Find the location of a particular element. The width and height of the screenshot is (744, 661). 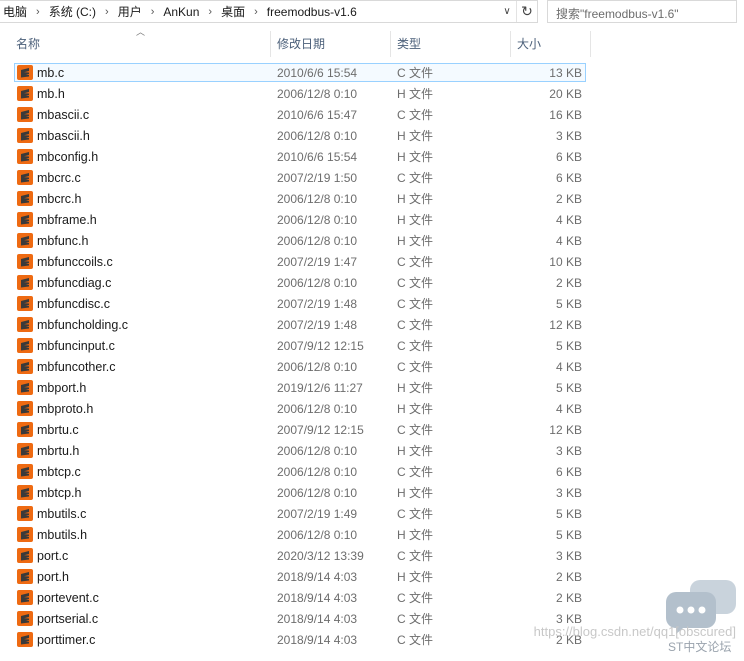

file-name: mbfuncinput.c is located at coordinates (76, 346).